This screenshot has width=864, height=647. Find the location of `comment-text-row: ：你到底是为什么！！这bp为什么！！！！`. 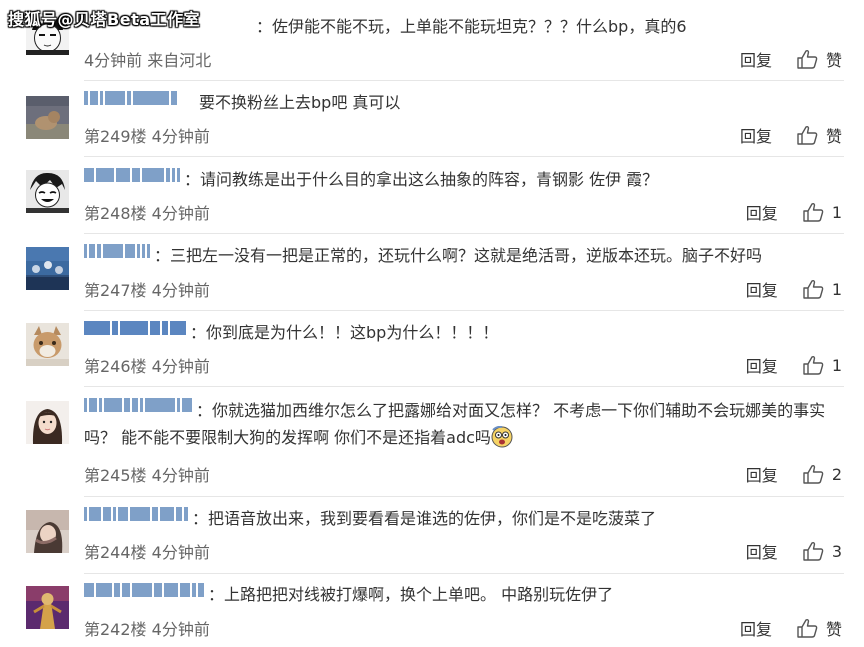

comment-text-row: ：你到底是为什么！！这bp为什么！！！！ is located at coordinates (464, 333).